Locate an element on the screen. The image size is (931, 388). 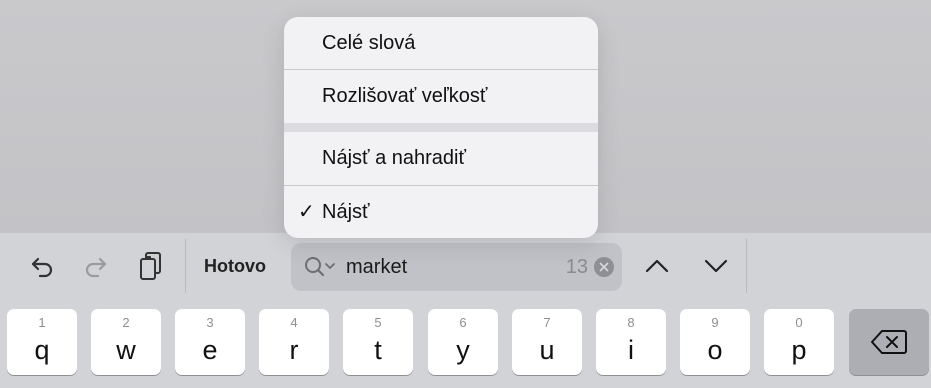
menu-item-match-case: Rozlišovať veľkosť is located at coordinates (441, 96).